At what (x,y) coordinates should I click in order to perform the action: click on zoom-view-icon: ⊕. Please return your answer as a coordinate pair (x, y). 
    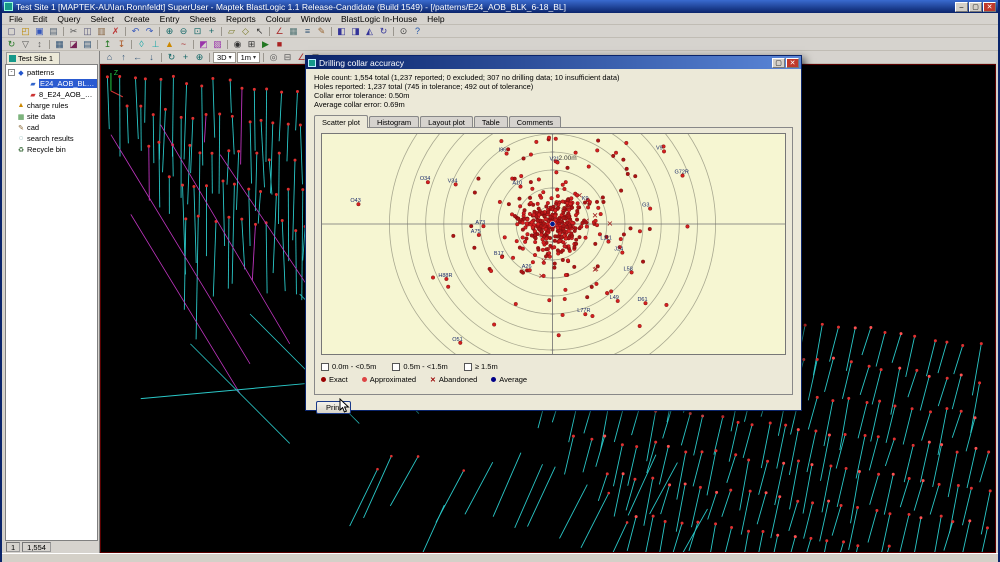
    Looking at the image, I should click on (199, 57).